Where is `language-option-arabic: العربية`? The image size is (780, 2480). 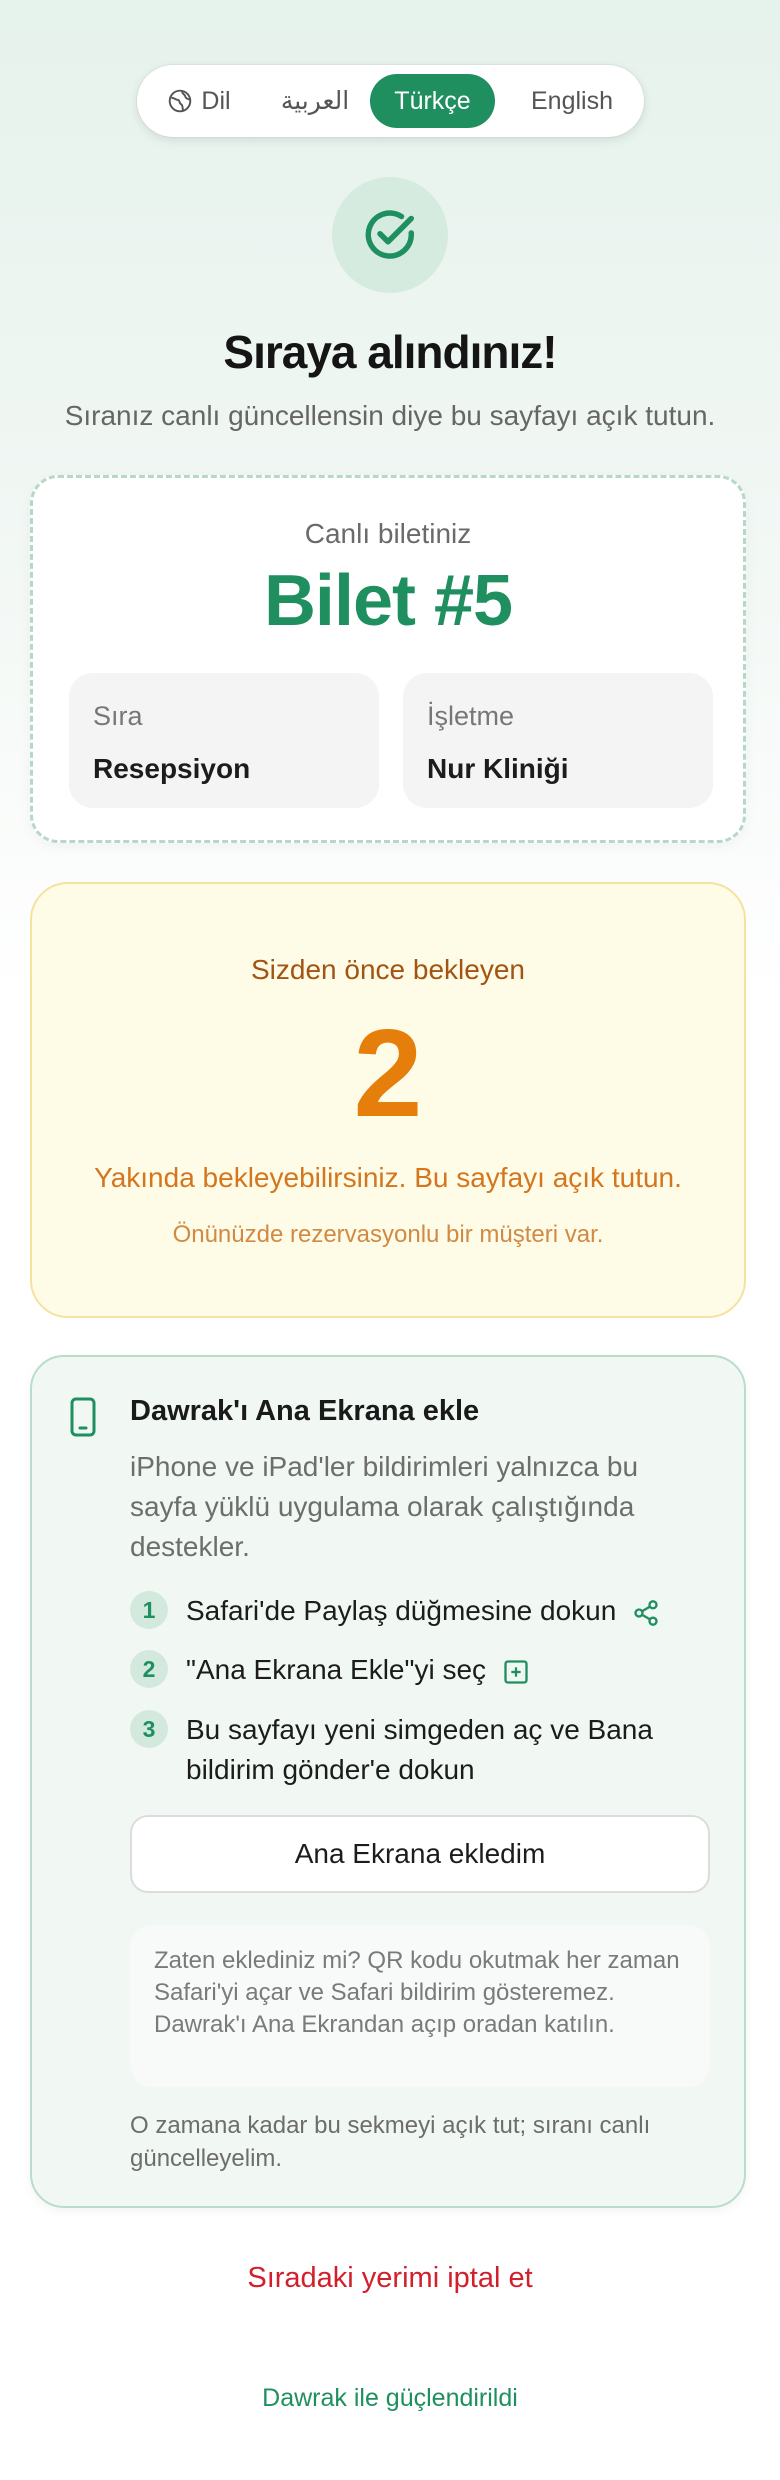
language-option-arabic: العربية is located at coordinates (315, 101).